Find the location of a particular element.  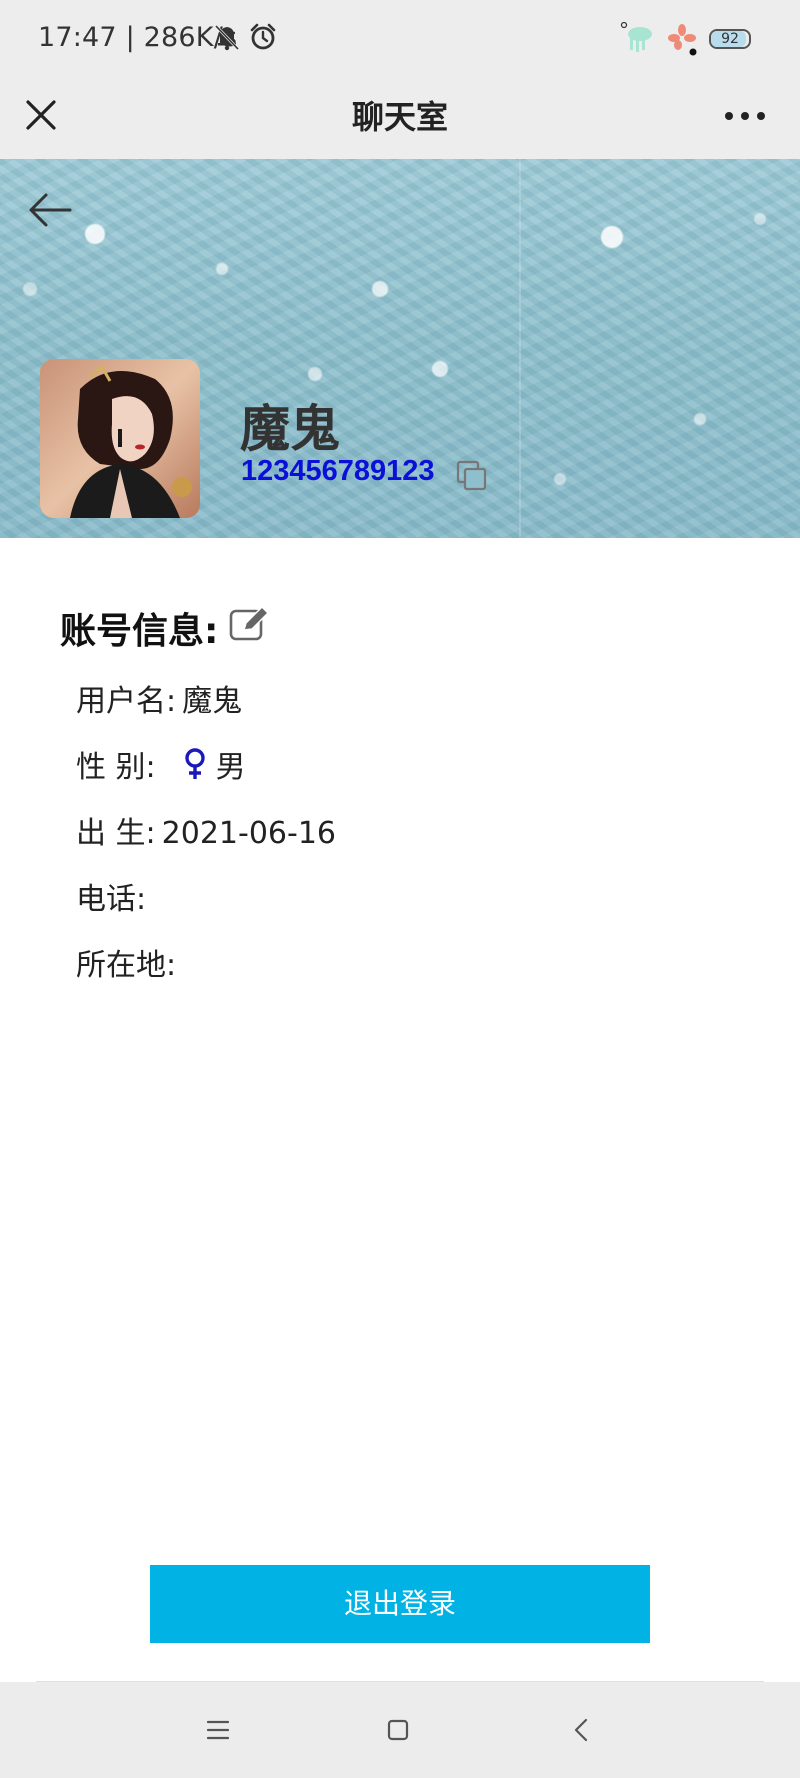

info-row-gender: 性 别: 男 is located at coordinates (161, 764).